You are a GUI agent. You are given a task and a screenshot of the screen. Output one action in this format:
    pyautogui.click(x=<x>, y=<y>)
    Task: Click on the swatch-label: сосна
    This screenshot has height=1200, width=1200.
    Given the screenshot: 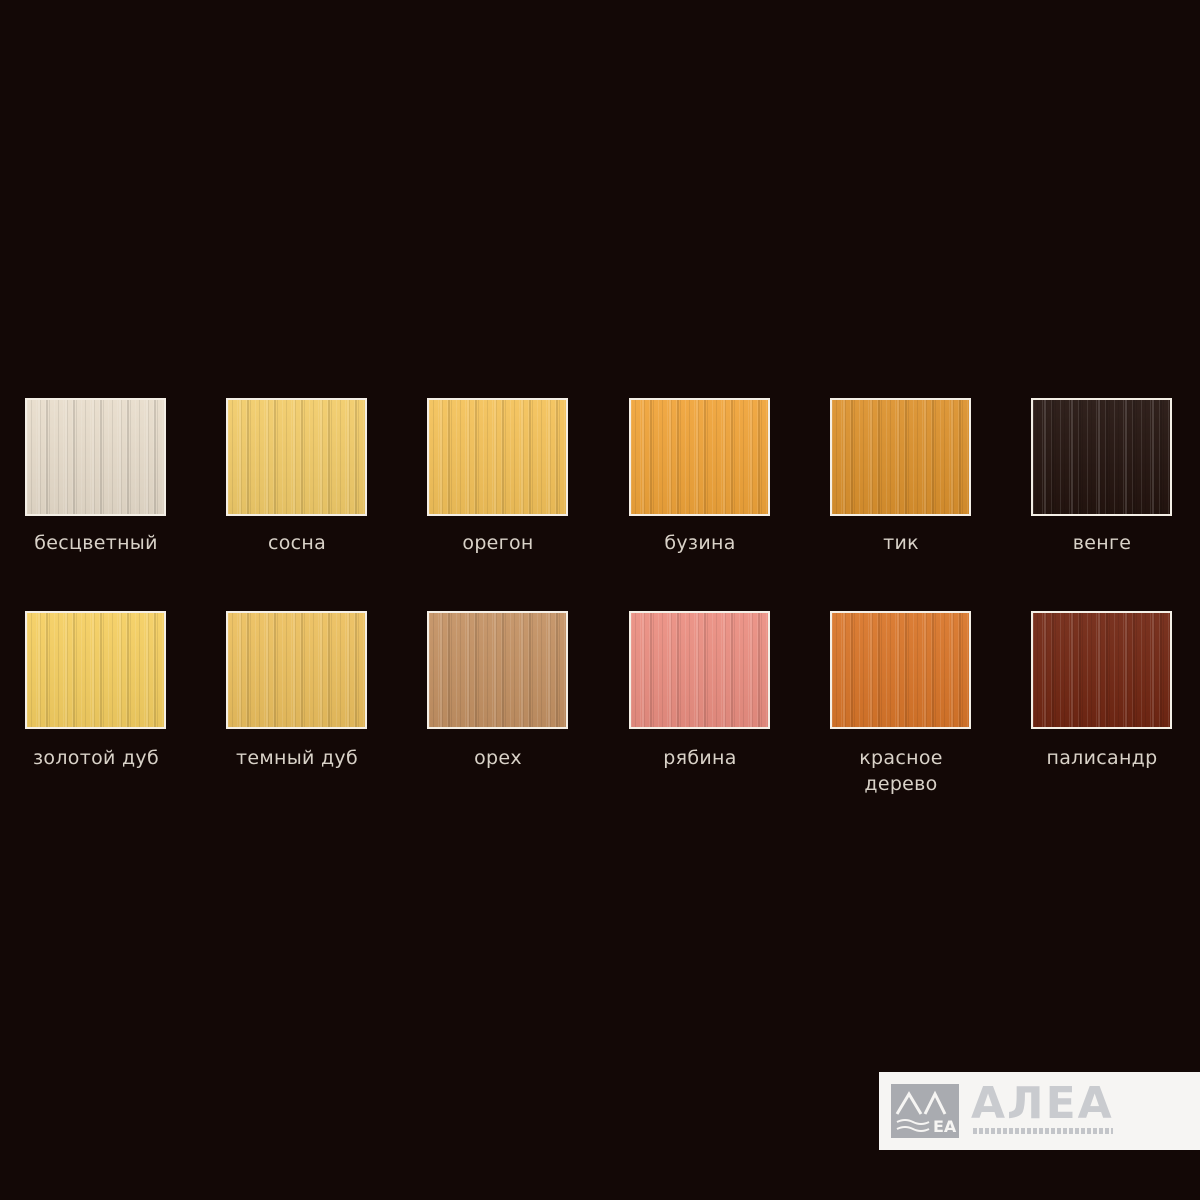 What is the action you would take?
    pyautogui.click(x=297, y=543)
    